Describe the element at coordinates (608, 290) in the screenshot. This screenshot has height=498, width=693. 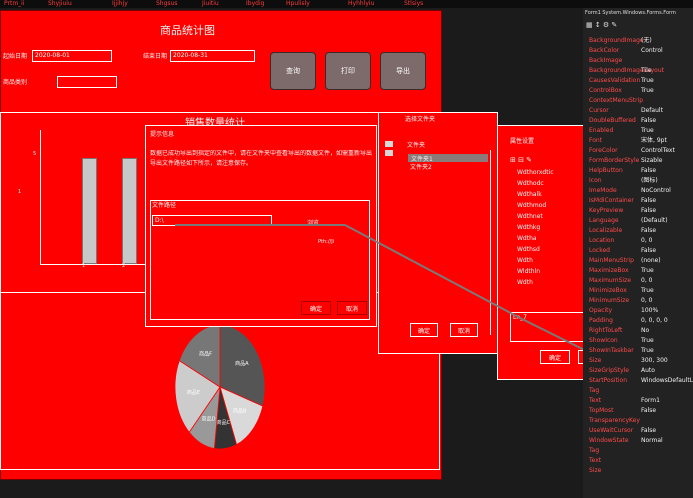
I see `property-name: MinimizeBox` at that location.